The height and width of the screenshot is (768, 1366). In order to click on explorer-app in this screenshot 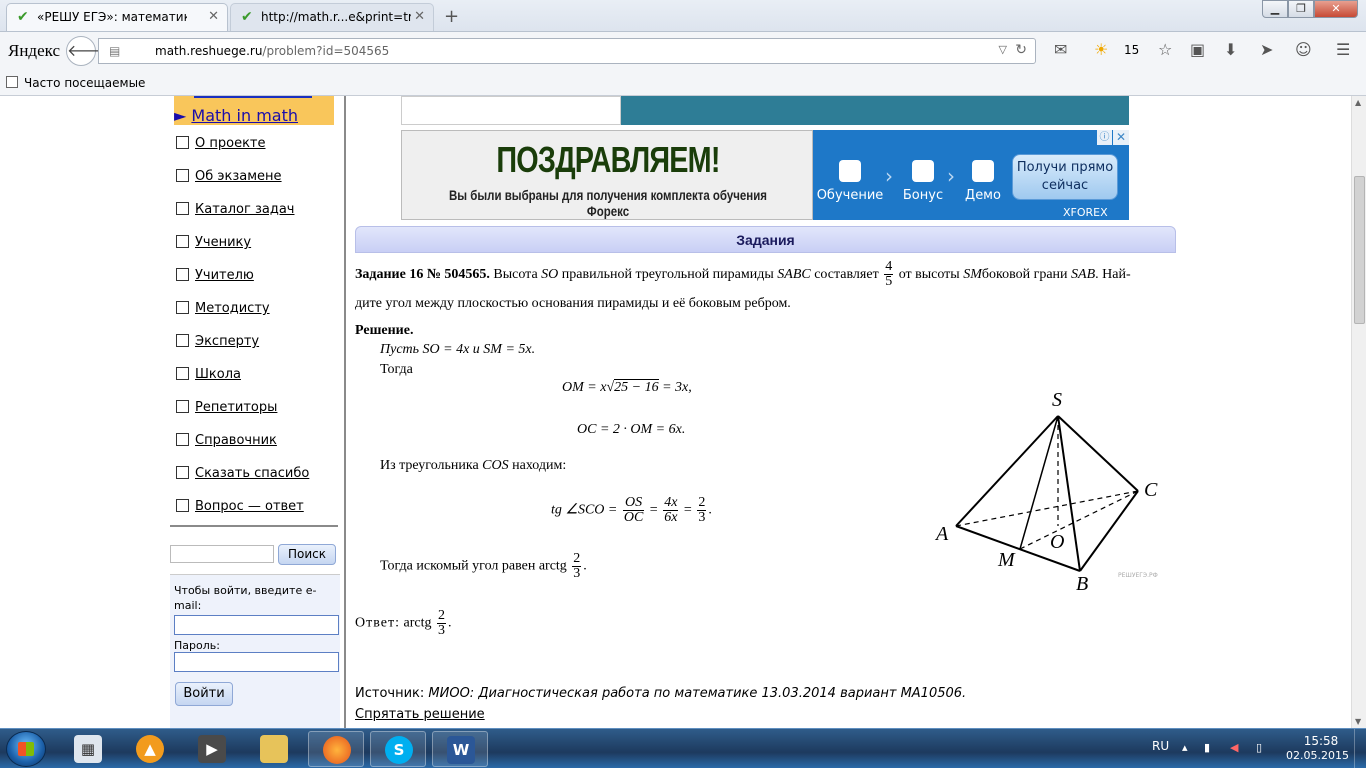, I will do `click(274, 749)`.